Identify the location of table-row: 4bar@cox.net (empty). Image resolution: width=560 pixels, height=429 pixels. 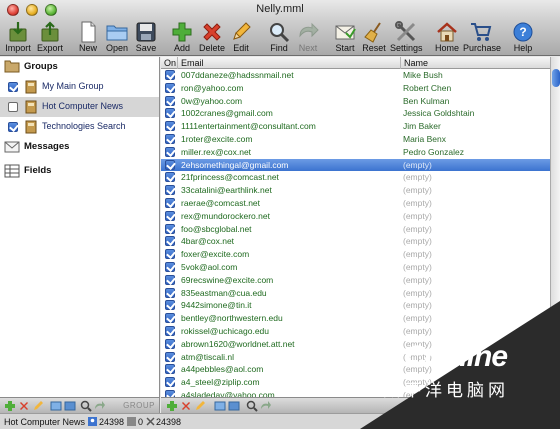
(355, 241).